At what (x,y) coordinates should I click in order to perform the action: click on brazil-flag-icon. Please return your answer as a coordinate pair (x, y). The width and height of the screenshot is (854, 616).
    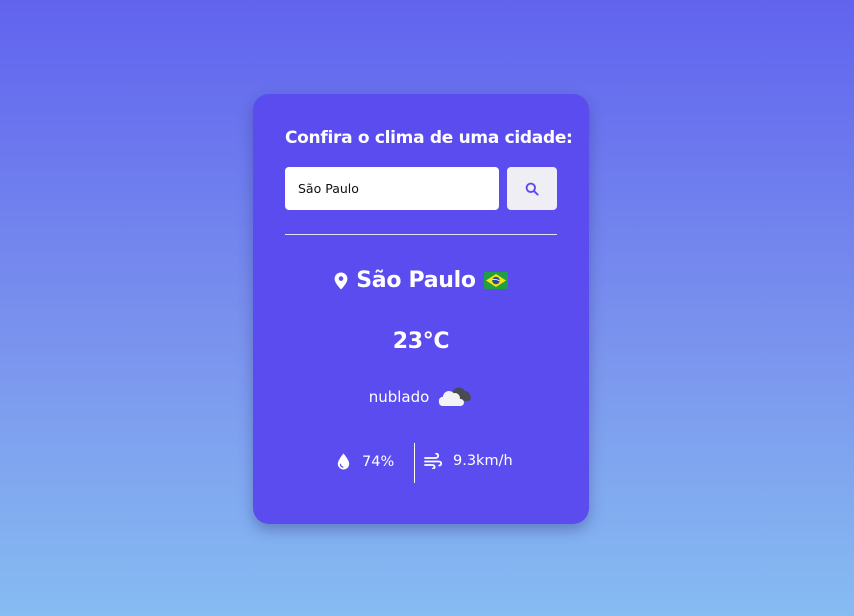
    Looking at the image, I should click on (495, 280).